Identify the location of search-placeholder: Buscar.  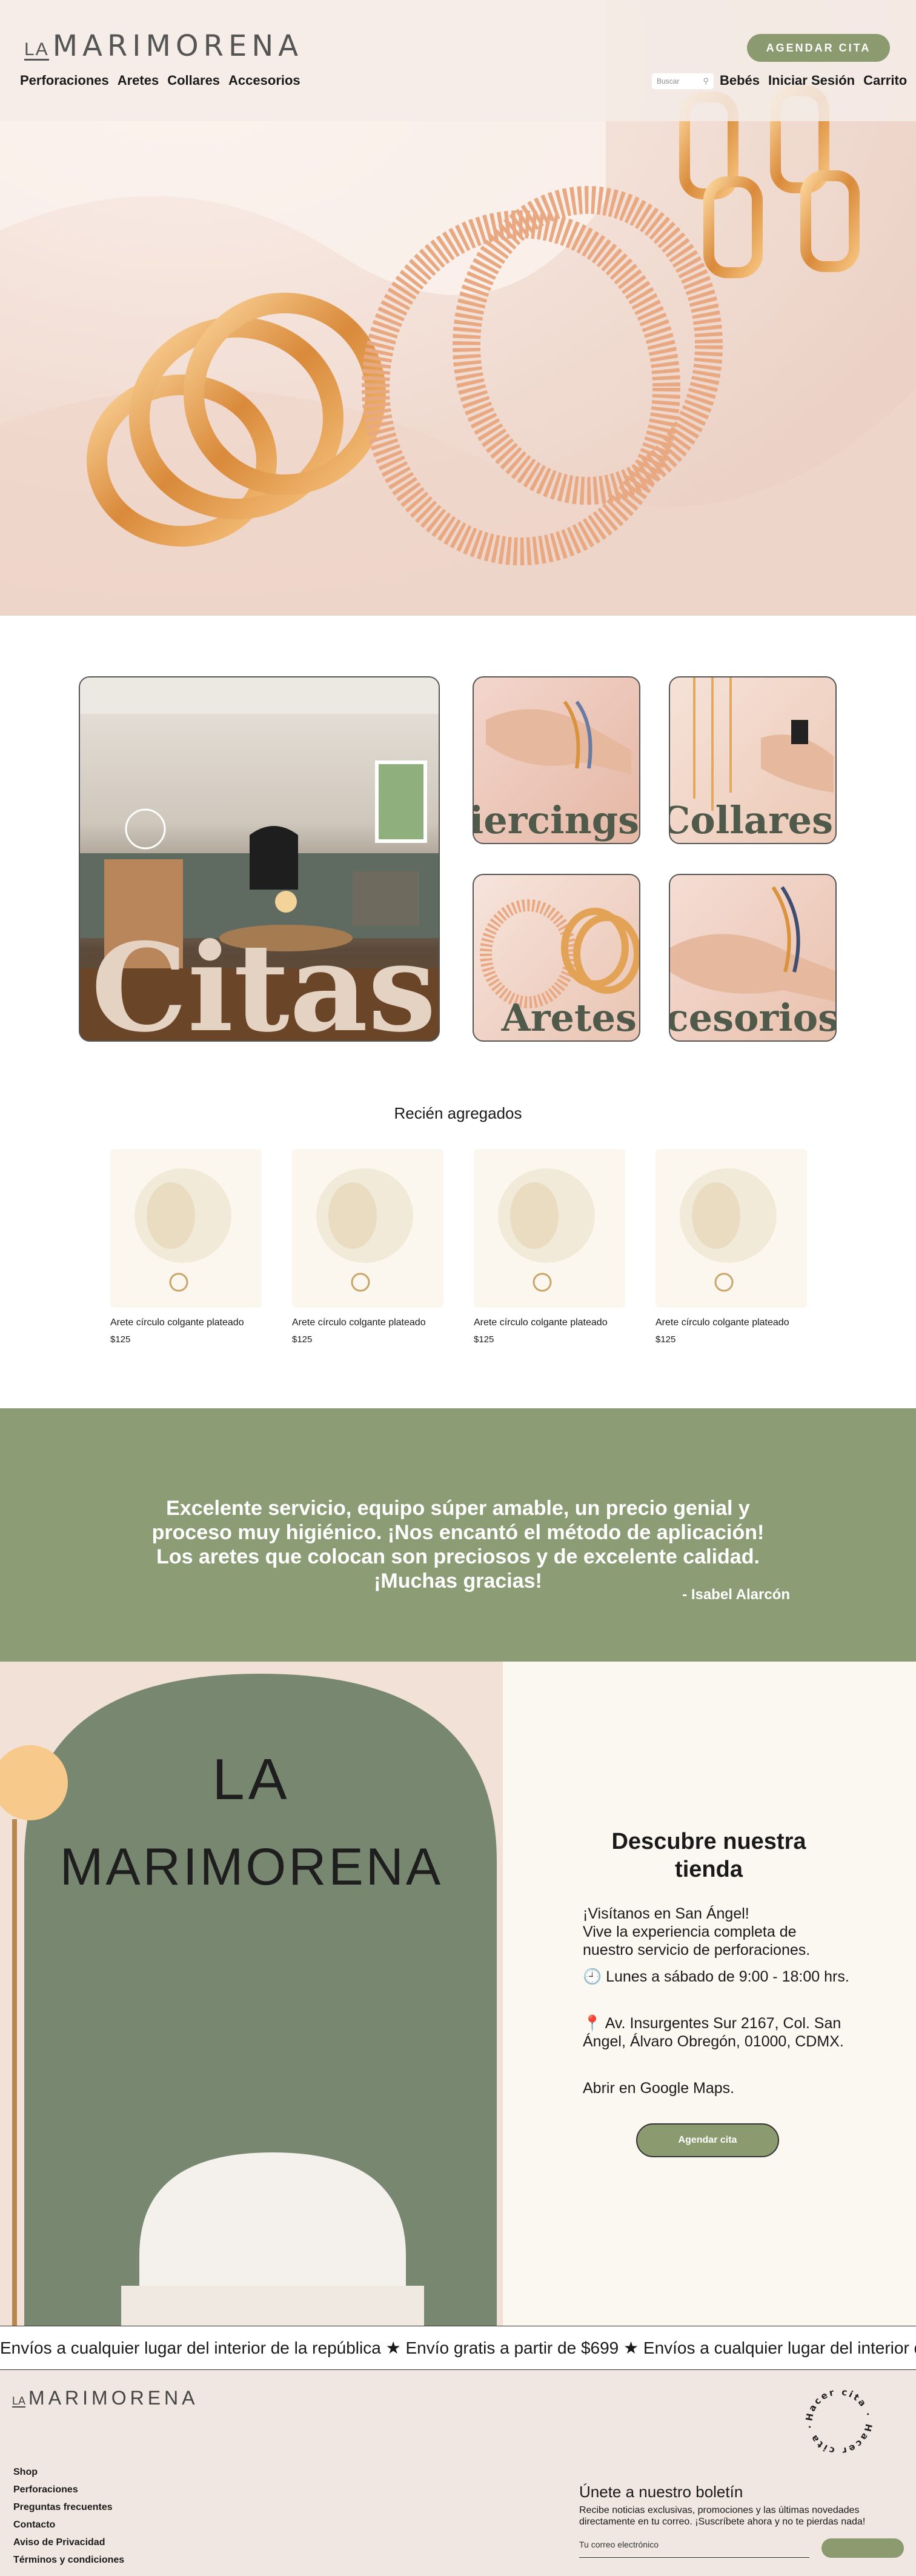
(668, 81).